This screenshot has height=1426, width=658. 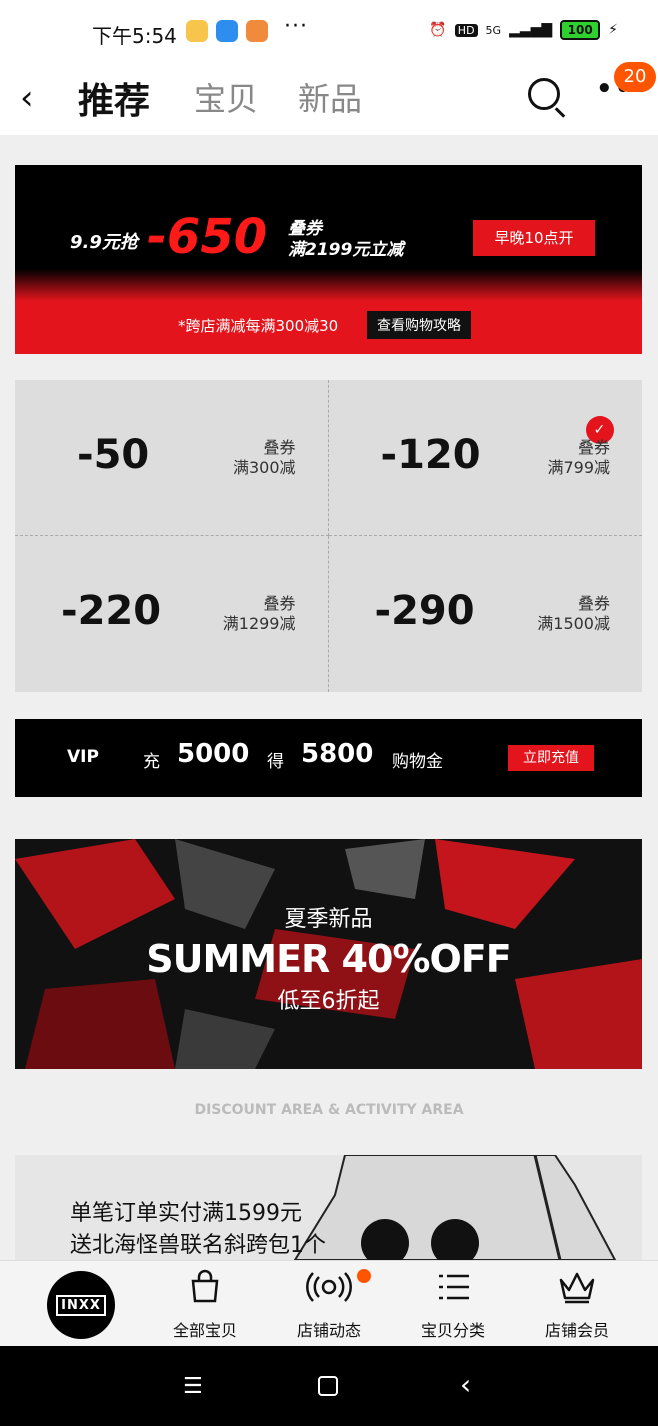 What do you see at coordinates (580, 30) in the screenshot?
I see `battery-icon: 100` at bounding box center [580, 30].